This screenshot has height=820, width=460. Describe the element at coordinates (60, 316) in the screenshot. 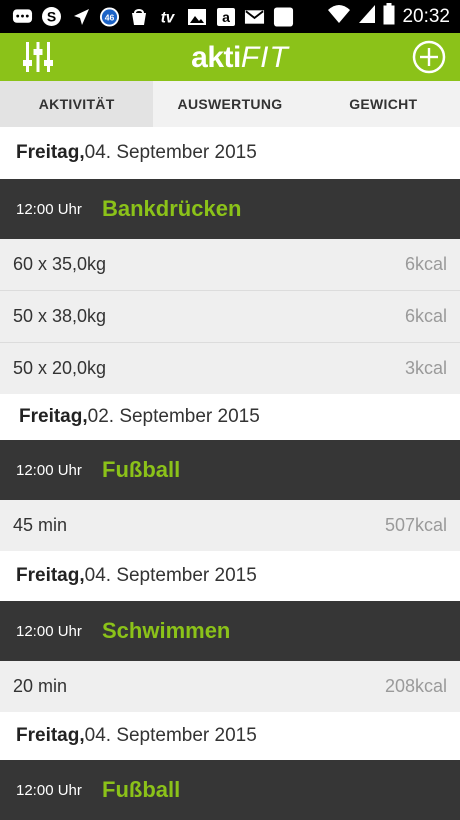

I see `set-value: 50 x 38,0kg` at that location.